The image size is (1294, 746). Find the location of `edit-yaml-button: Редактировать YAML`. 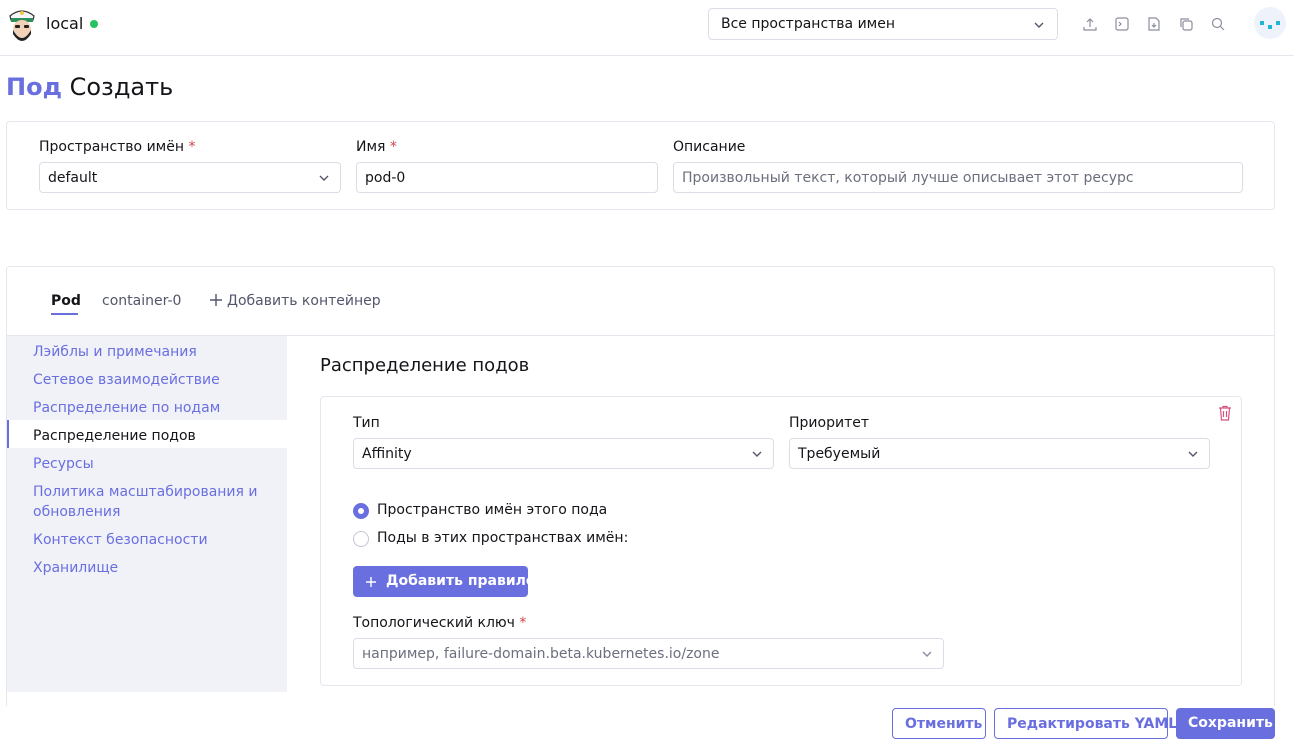

edit-yaml-button: Редактировать YAML is located at coordinates (1085, 723).